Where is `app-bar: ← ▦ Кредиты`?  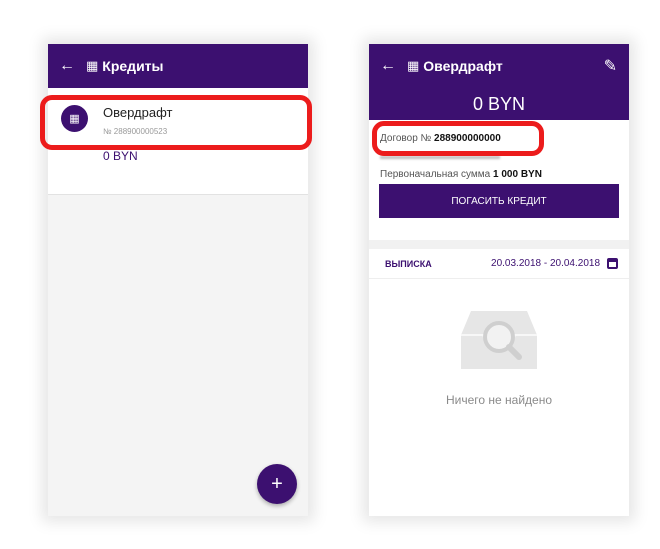
app-bar: ← ▦ Кредиты is located at coordinates (178, 66).